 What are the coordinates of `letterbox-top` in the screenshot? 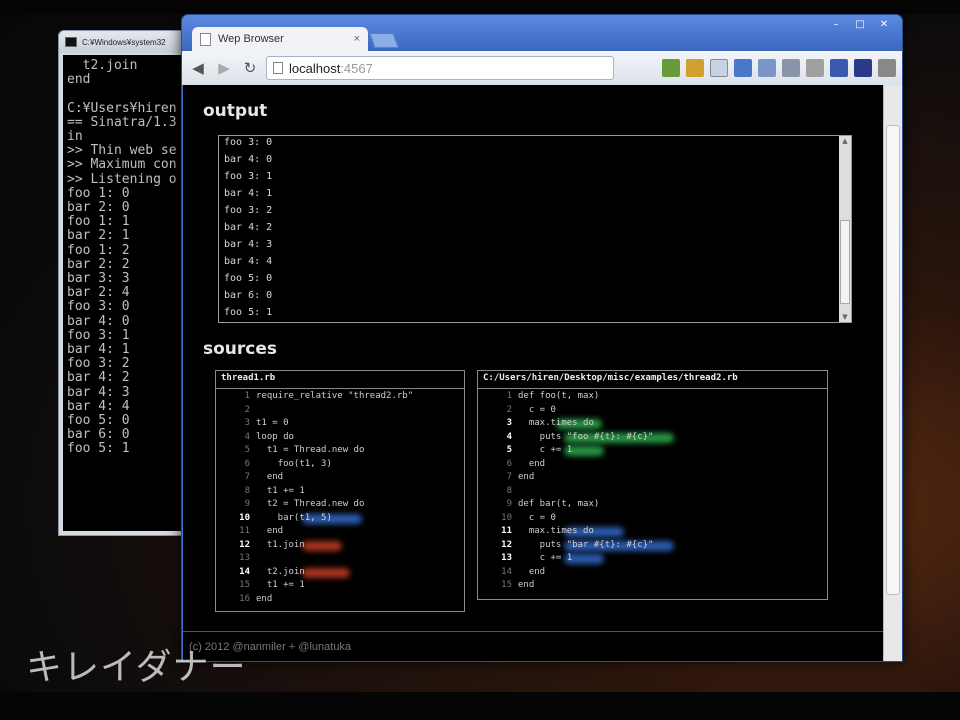 It's located at (480, 7).